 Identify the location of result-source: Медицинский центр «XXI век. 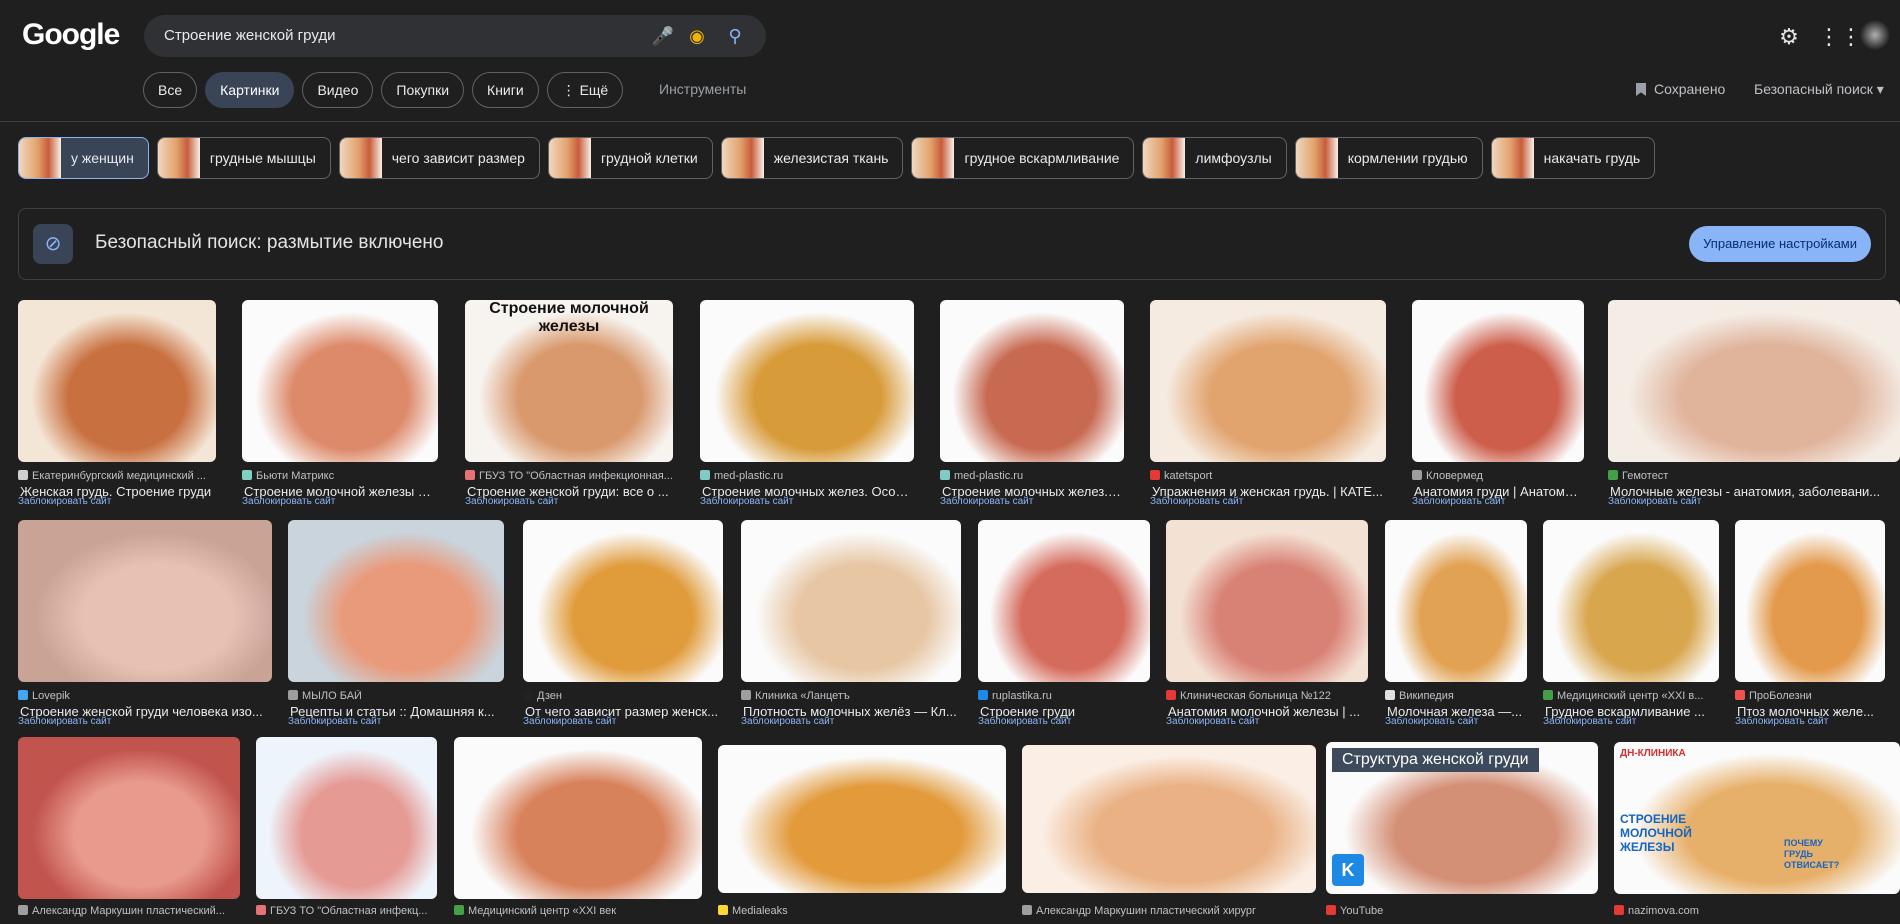
(578, 911).